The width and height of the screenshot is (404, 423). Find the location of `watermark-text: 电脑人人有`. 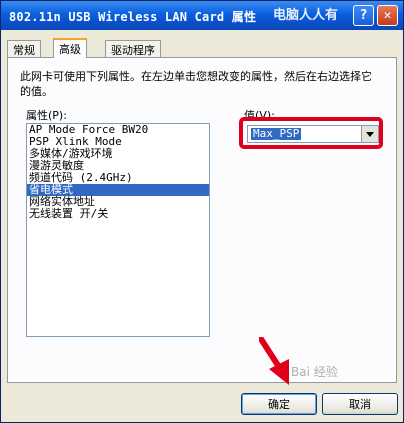

watermark-text: 电脑人人有 is located at coordinates (306, 15).